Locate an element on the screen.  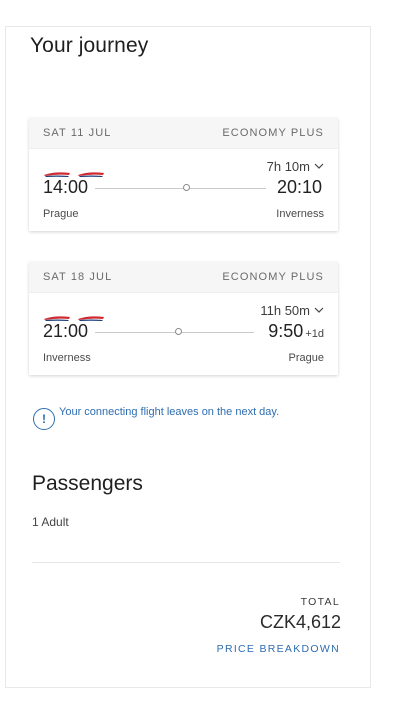
arrival-time-value: 20:10 is located at coordinates (299, 187).